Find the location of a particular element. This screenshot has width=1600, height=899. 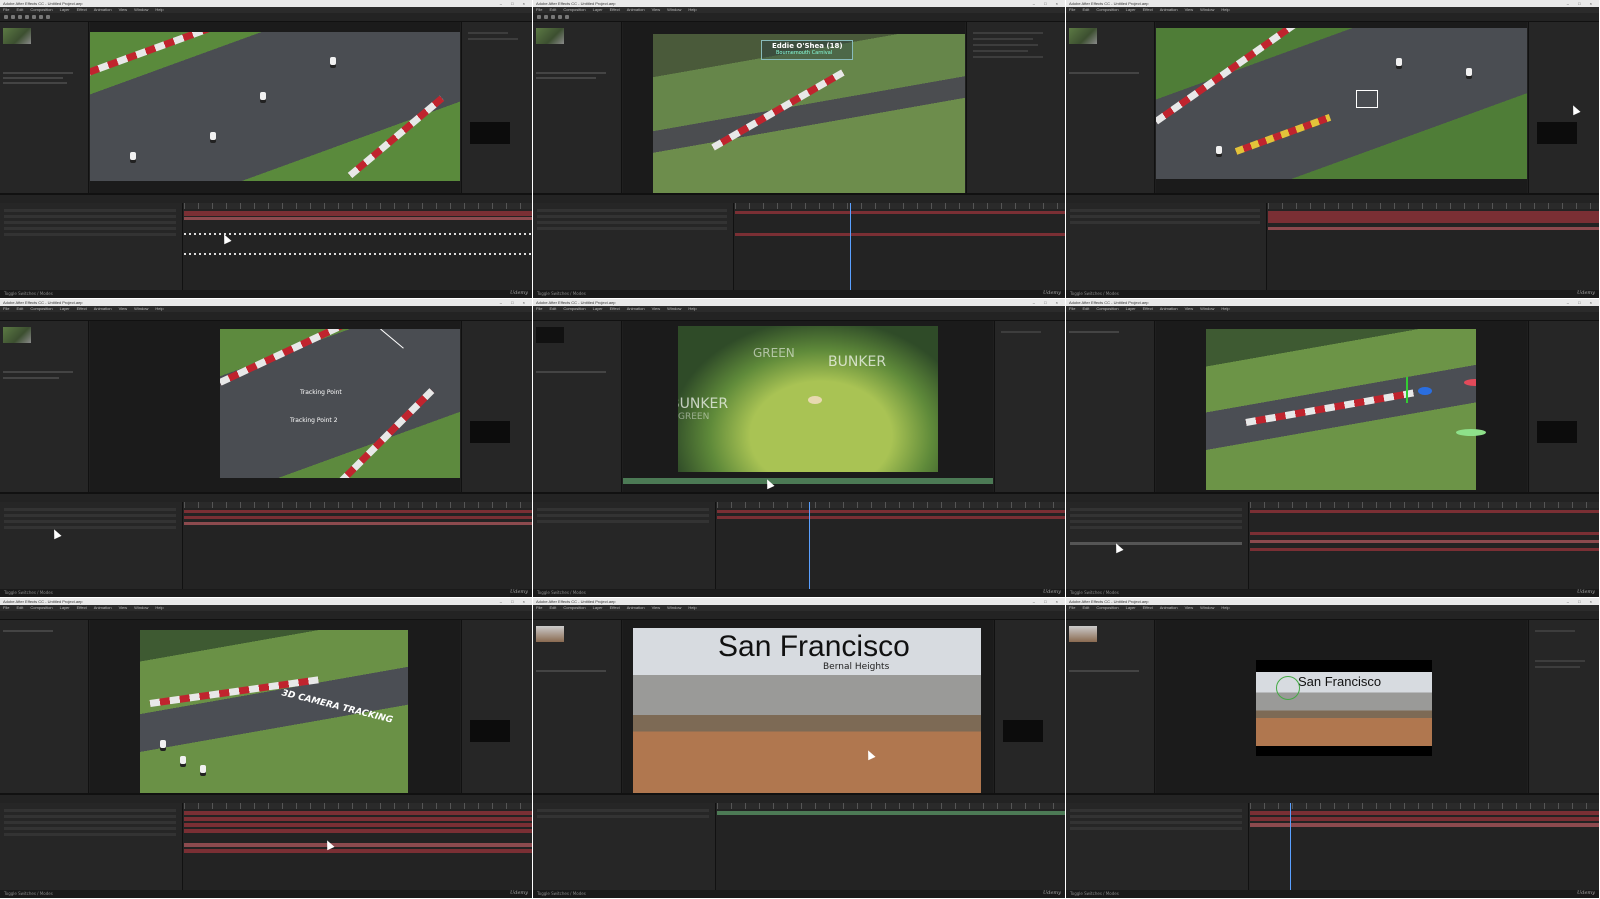

3d-gizmo is located at coordinates (1471, 432).